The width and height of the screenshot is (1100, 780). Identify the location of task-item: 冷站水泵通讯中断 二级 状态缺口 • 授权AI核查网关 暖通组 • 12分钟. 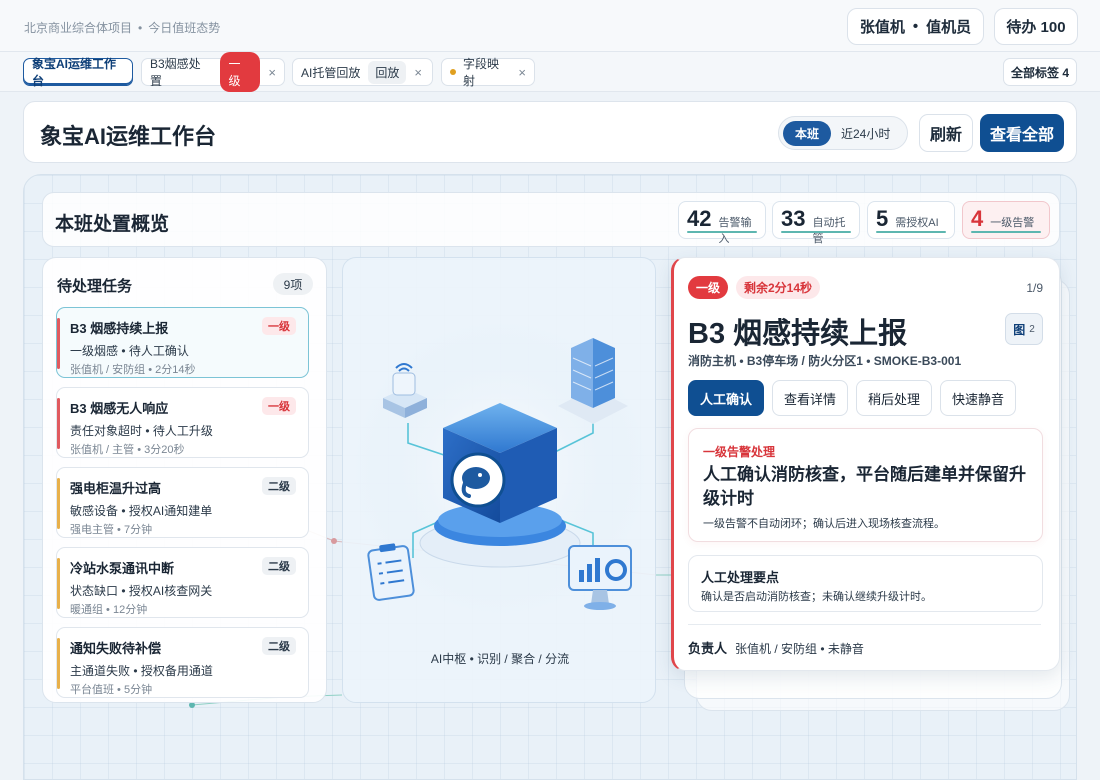
(182, 582).